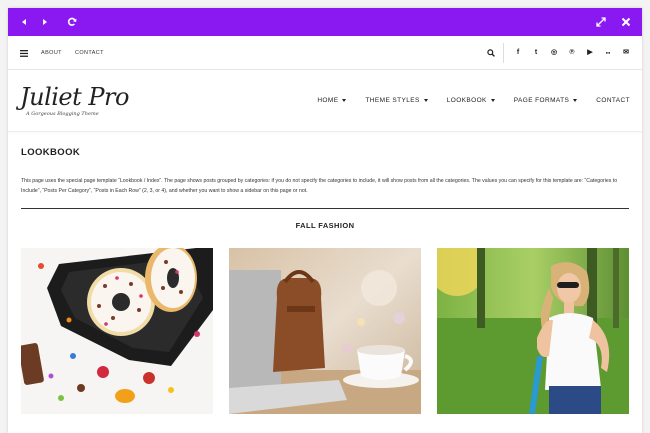 This screenshot has width=650, height=433. What do you see at coordinates (590, 53) in the screenshot?
I see `youtube-icon: ▶` at bounding box center [590, 53].